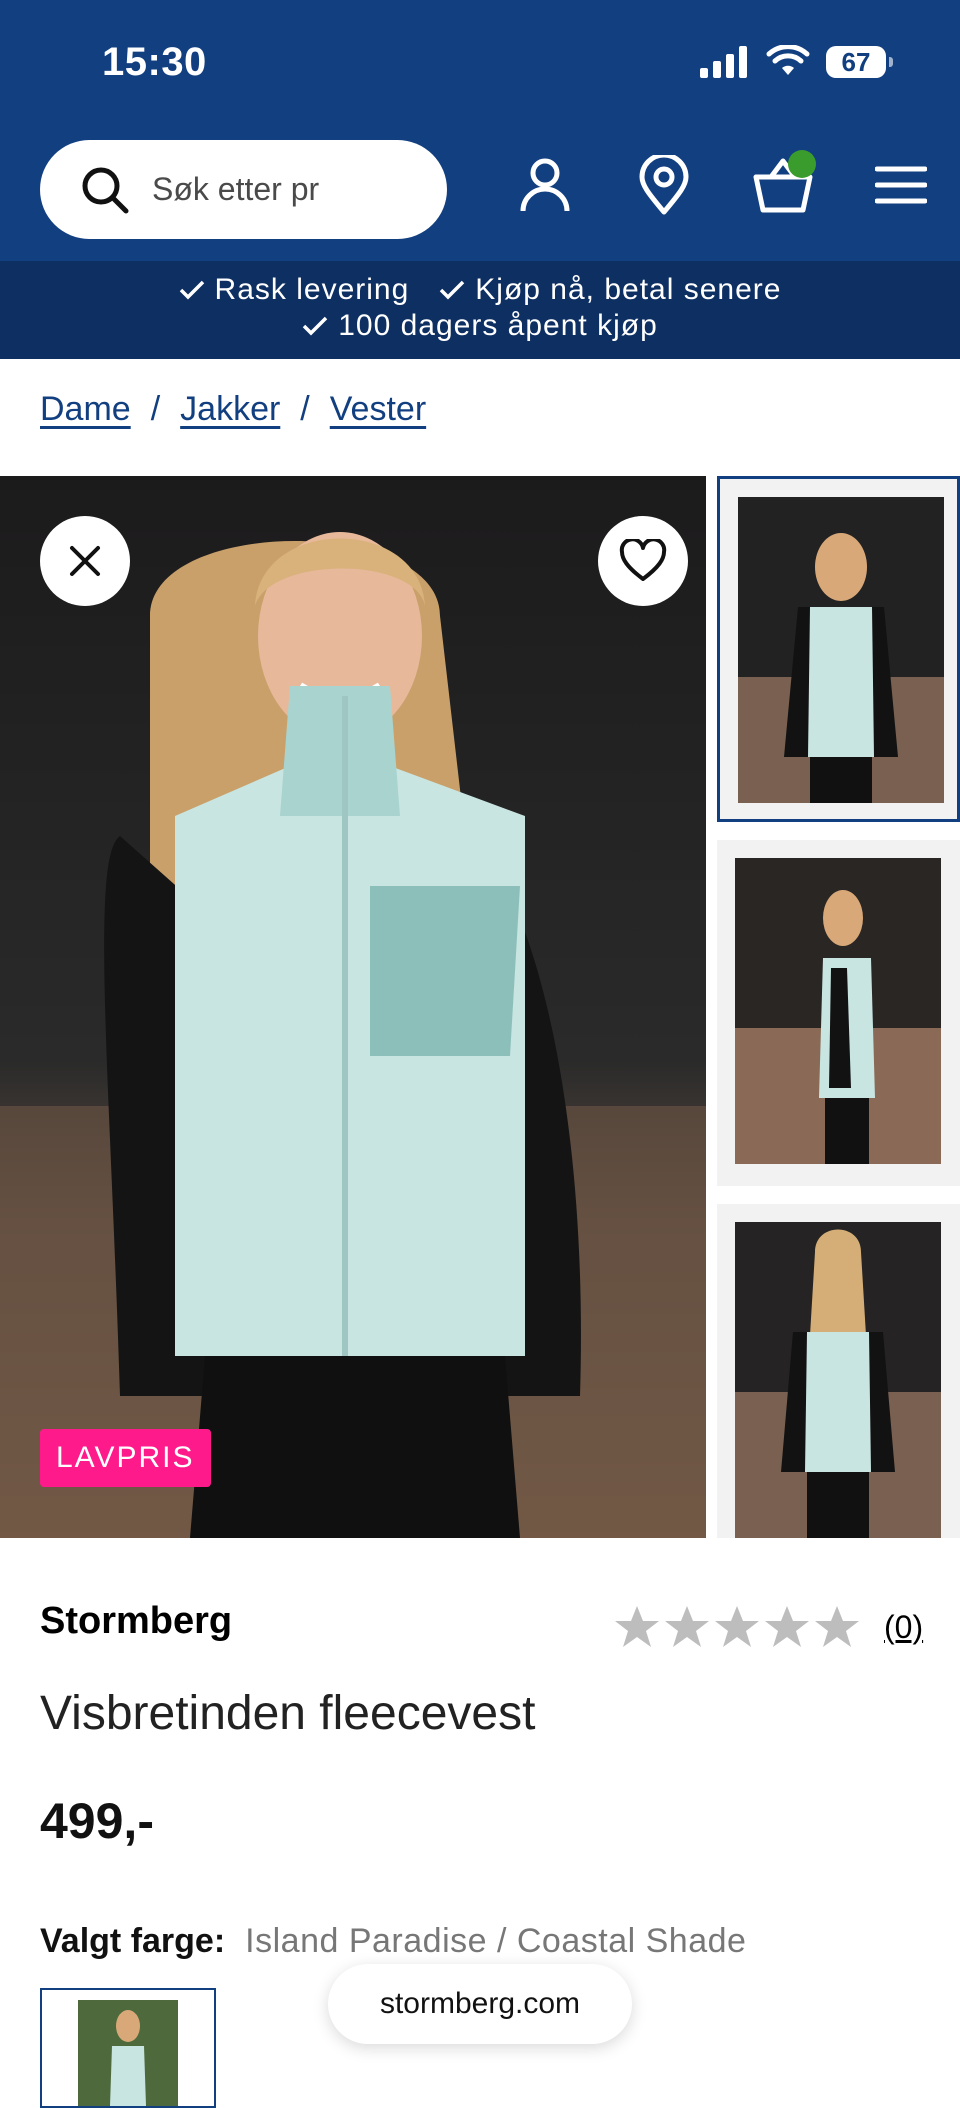 This screenshot has height=2108, width=960. I want to click on thumbnail-back, so click(838, 1371).